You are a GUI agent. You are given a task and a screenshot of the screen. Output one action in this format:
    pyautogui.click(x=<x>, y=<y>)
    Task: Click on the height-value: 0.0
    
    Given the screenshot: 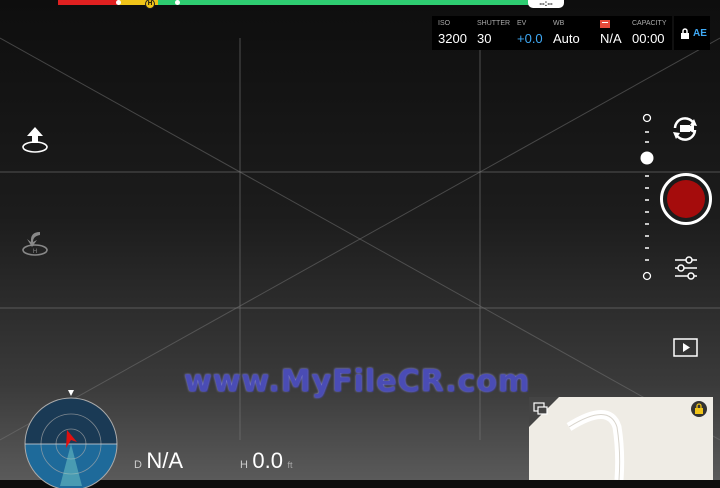 What is the action you would take?
    pyautogui.click(x=267, y=460)
    